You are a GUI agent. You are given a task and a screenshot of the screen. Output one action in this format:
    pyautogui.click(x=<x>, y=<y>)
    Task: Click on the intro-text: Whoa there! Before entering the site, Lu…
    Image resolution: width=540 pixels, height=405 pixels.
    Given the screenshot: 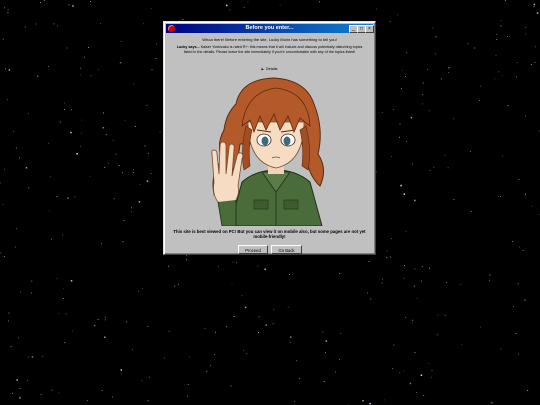 What is the action you would take?
    pyautogui.click(x=269, y=39)
    